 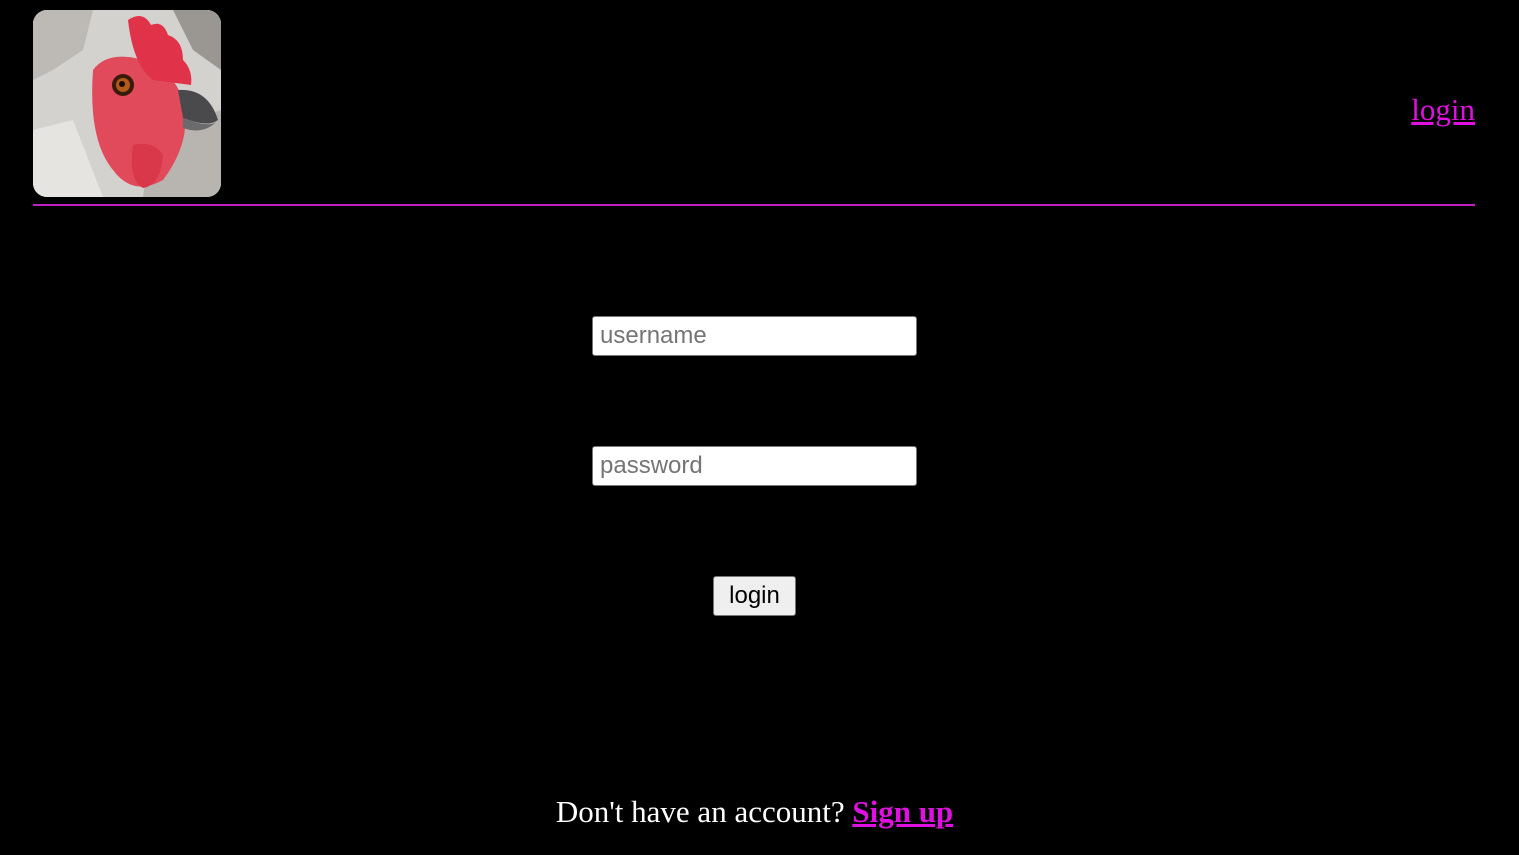 I want to click on signup-prompt-line: Don't have an account? Sign up, so click(x=754, y=812).